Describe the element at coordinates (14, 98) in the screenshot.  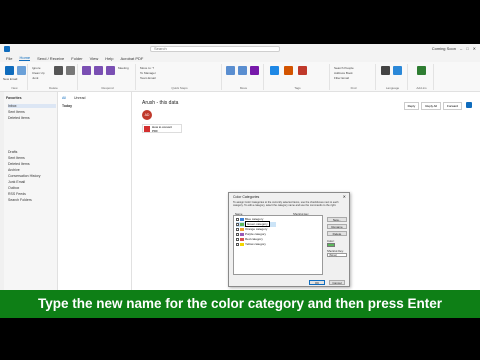
I see `favorites-header: Favorites` at that location.